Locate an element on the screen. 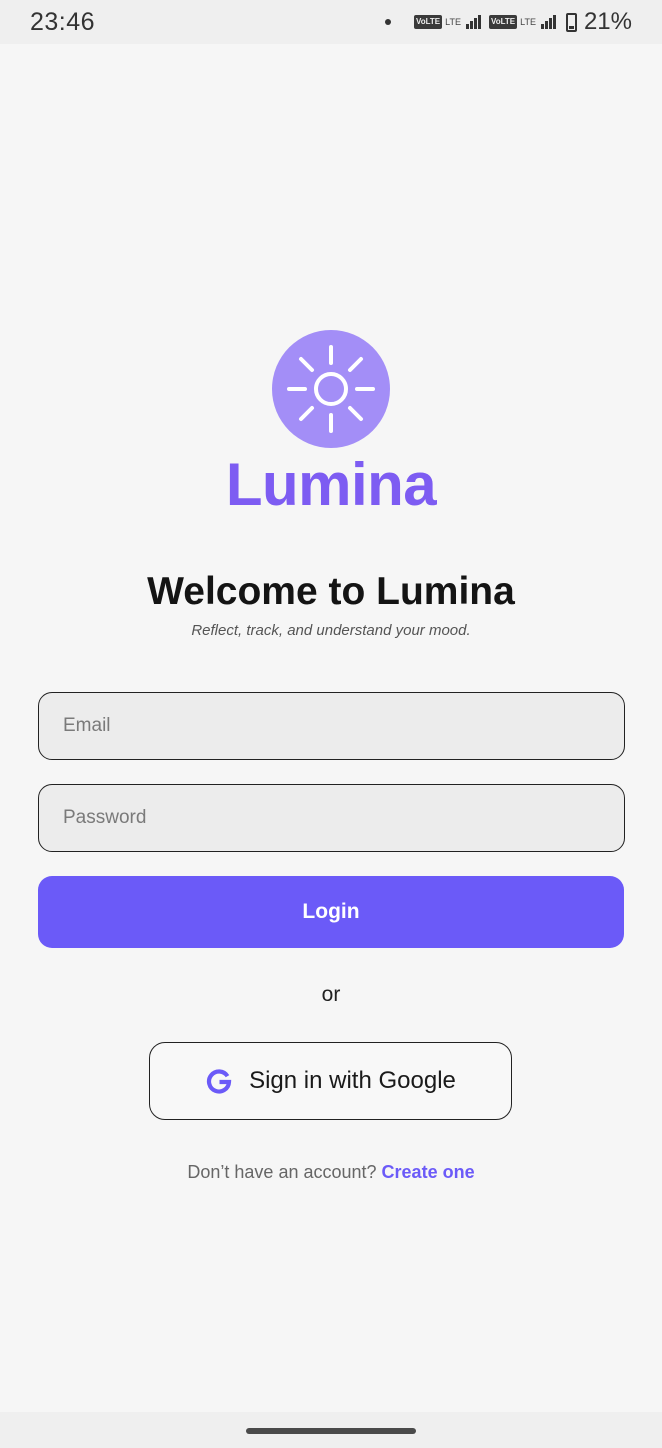  battery-icon is located at coordinates (571, 22).